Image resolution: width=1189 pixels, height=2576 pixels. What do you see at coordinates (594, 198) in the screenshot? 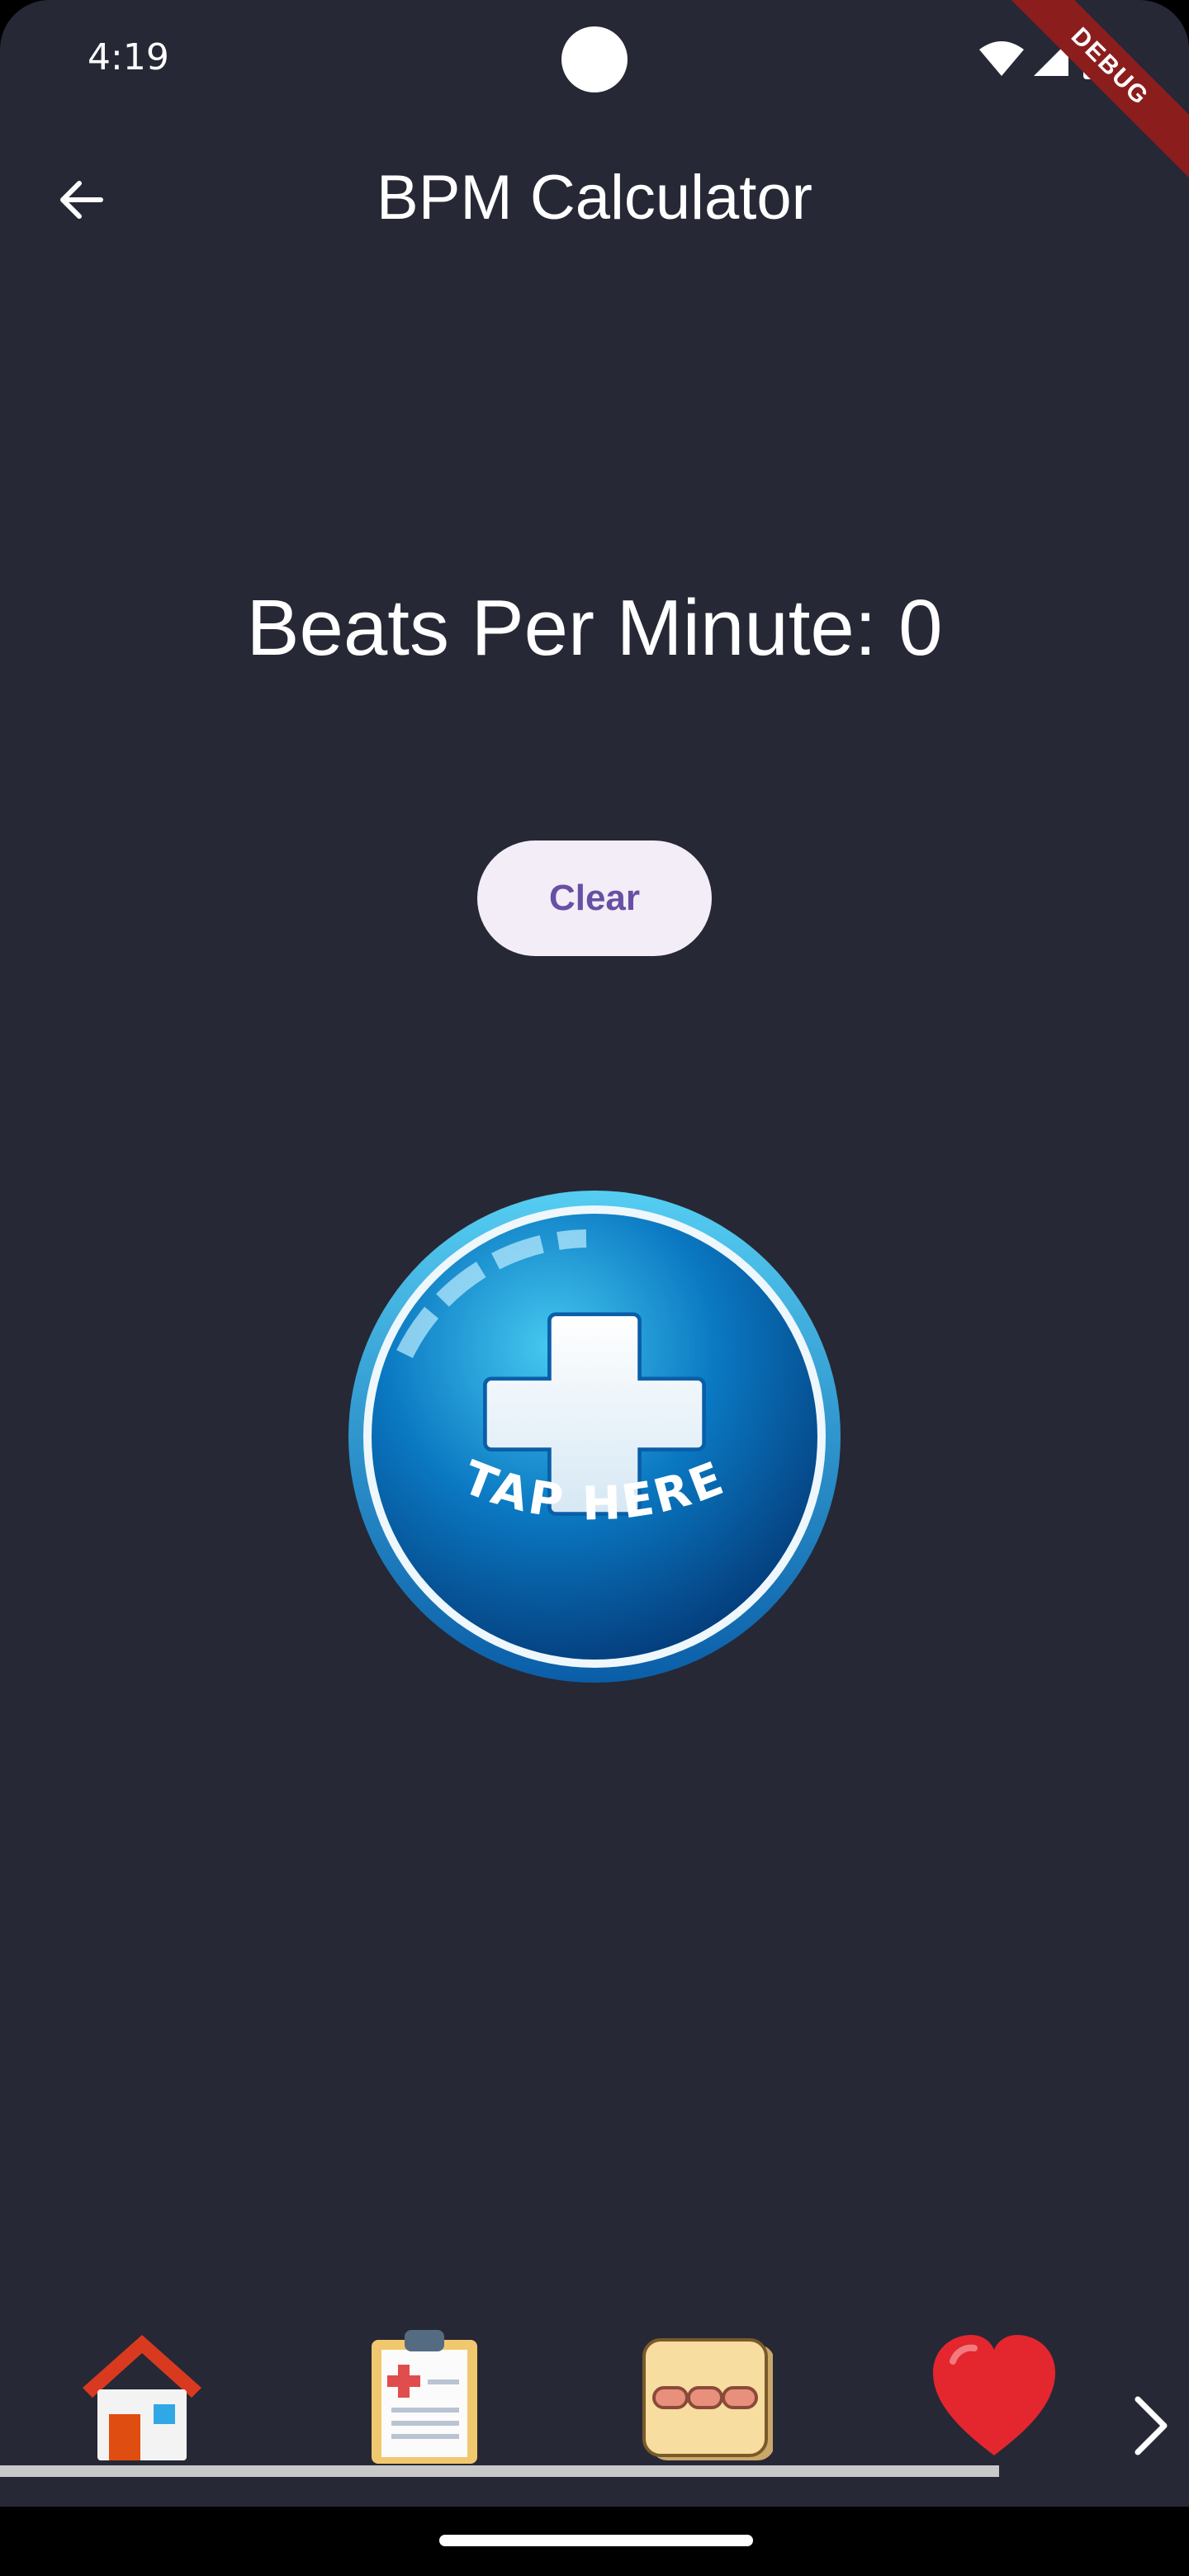
I see `page-title: BPM Calculator` at bounding box center [594, 198].